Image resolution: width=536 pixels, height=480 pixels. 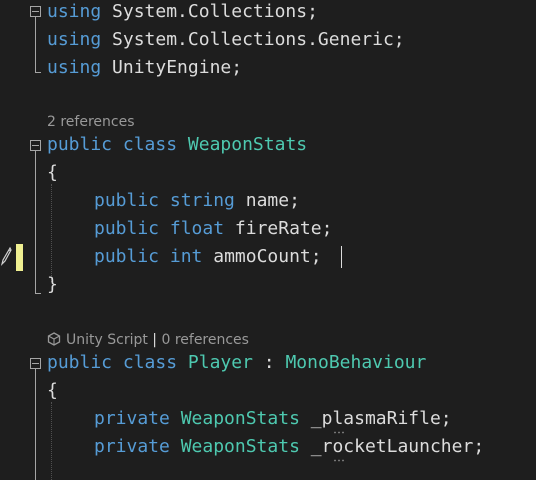 What do you see at coordinates (283, 228) in the screenshot?
I see `field-name: fireRate;` at bounding box center [283, 228].